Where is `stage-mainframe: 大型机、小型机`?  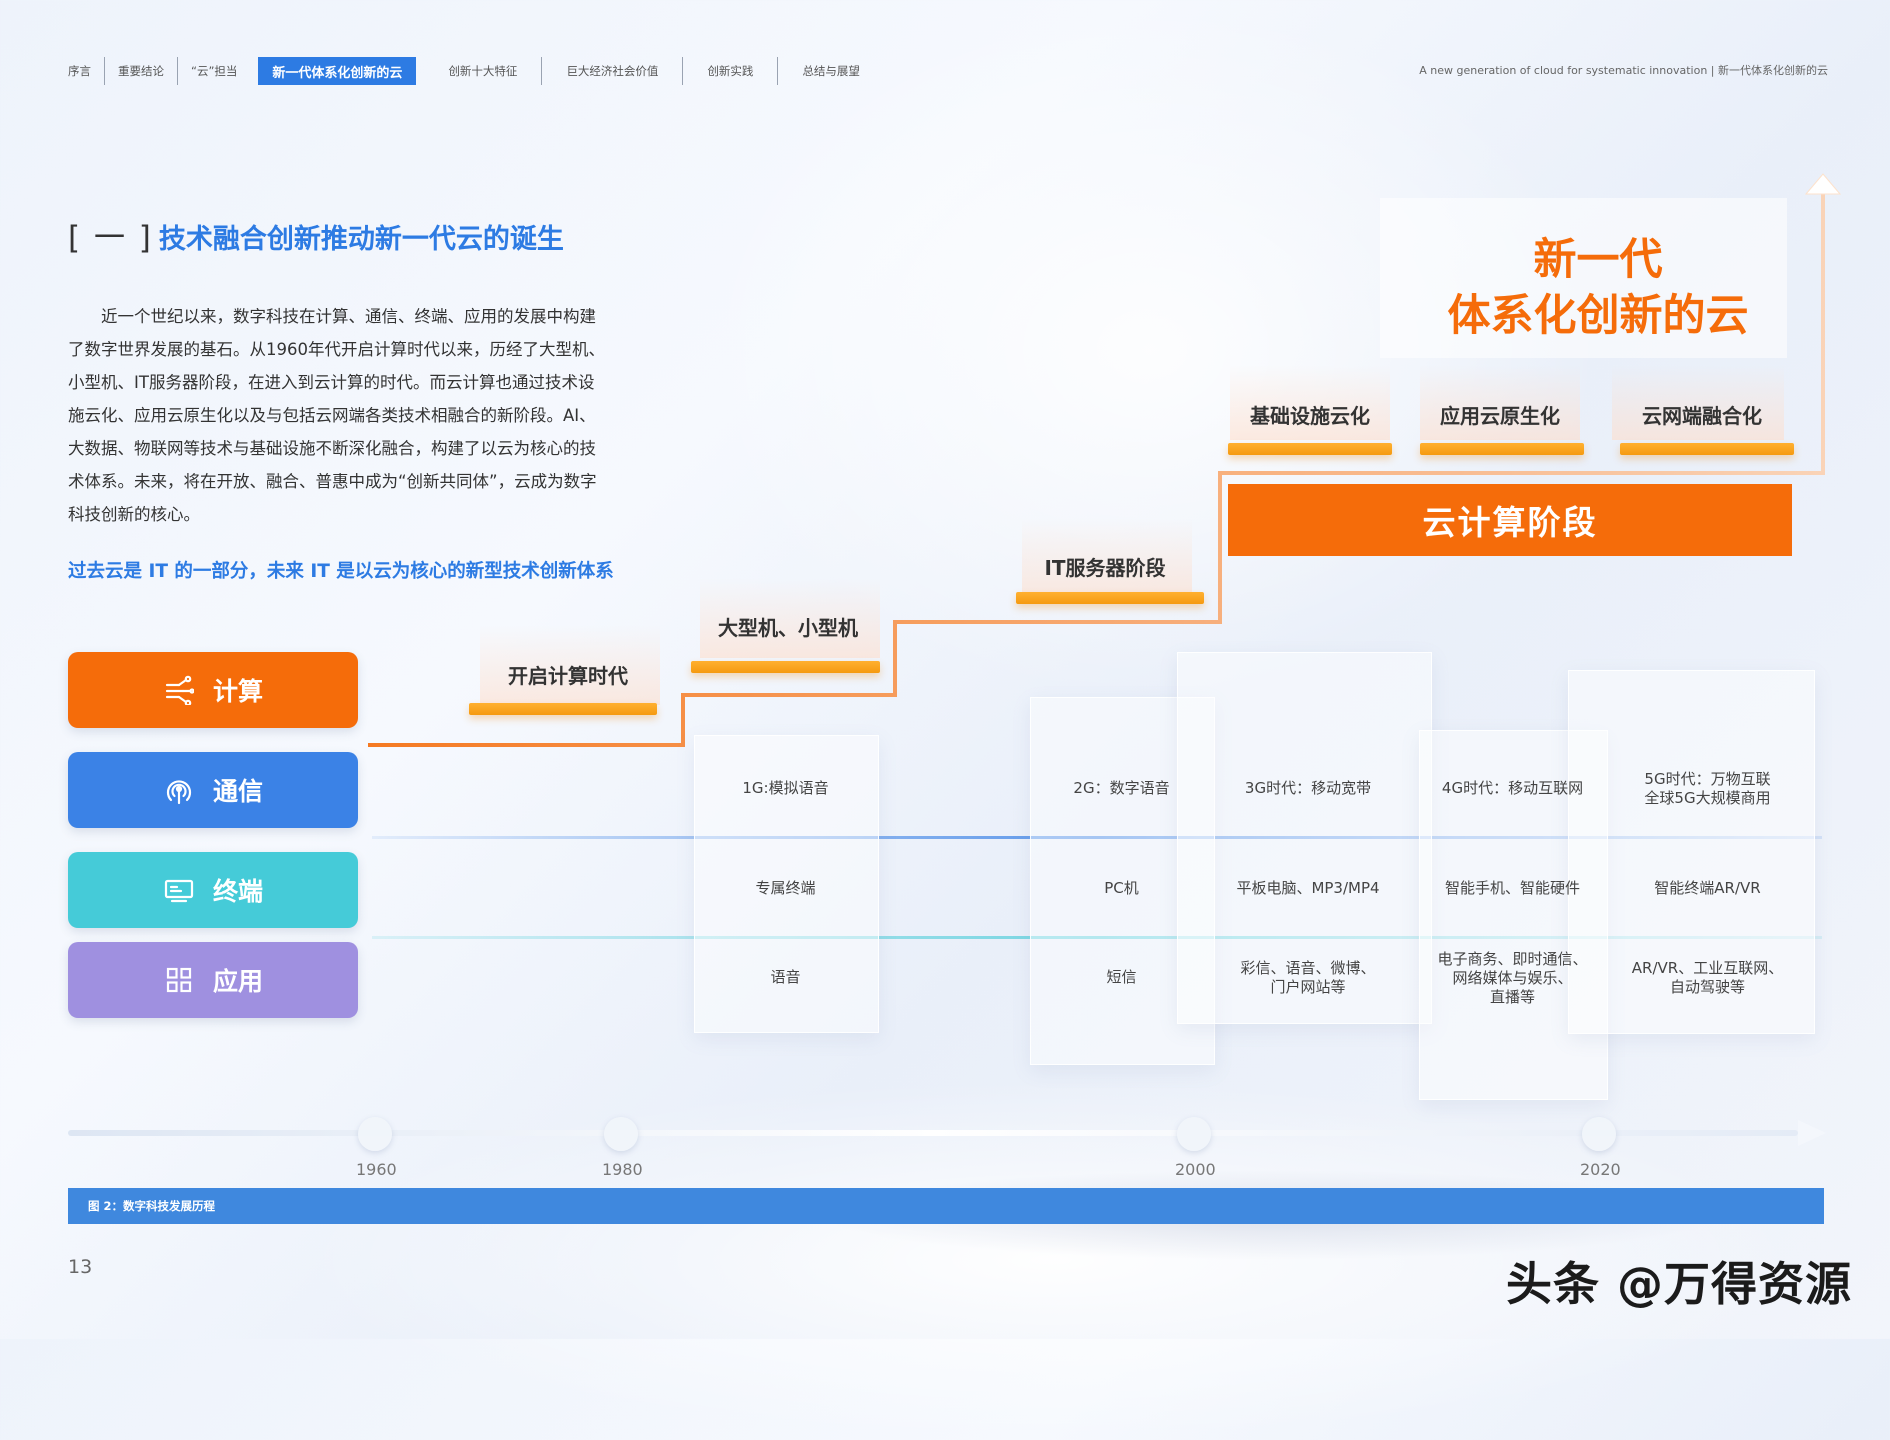 stage-mainframe: 大型机、小型机 is located at coordinates (788, 628).